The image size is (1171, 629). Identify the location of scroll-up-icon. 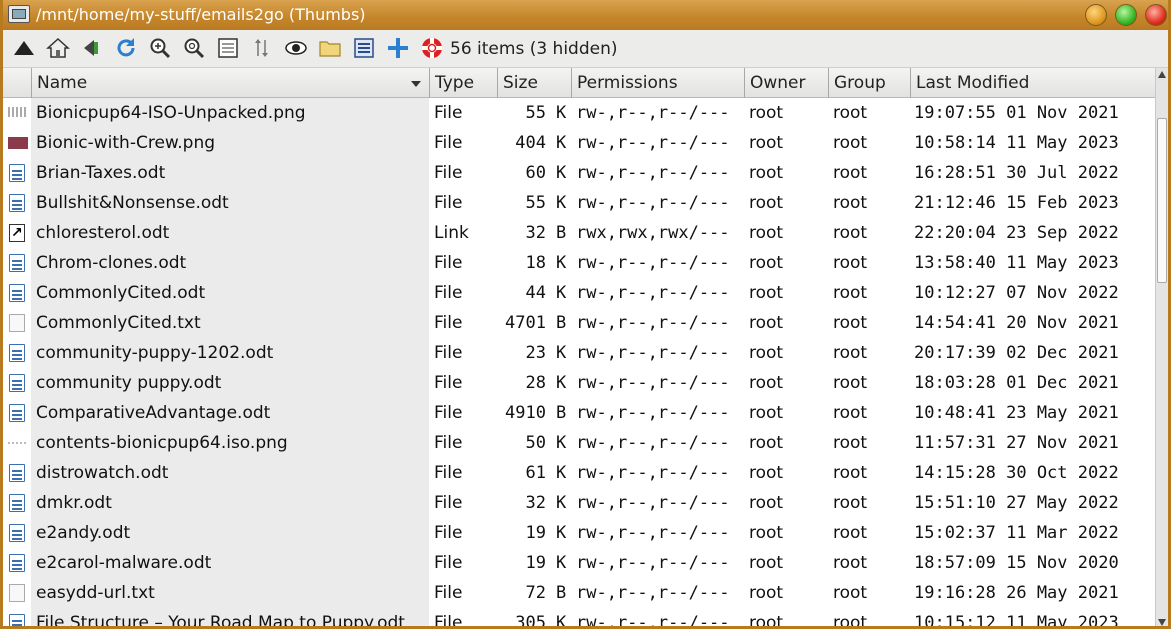
(1162, 74).